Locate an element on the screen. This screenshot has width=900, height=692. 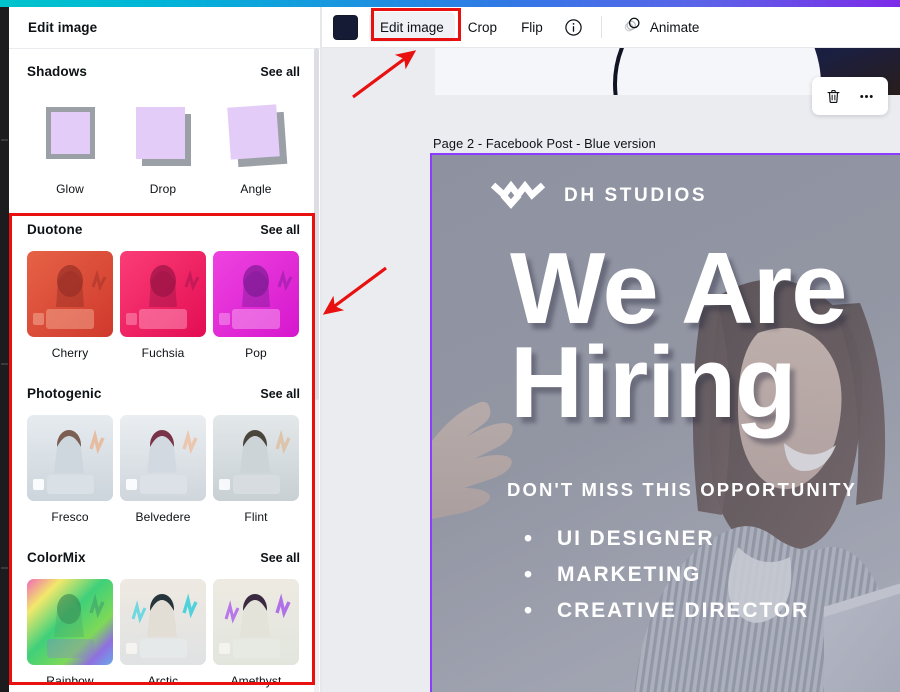
animate-icon is located at coordinates (632, 27).